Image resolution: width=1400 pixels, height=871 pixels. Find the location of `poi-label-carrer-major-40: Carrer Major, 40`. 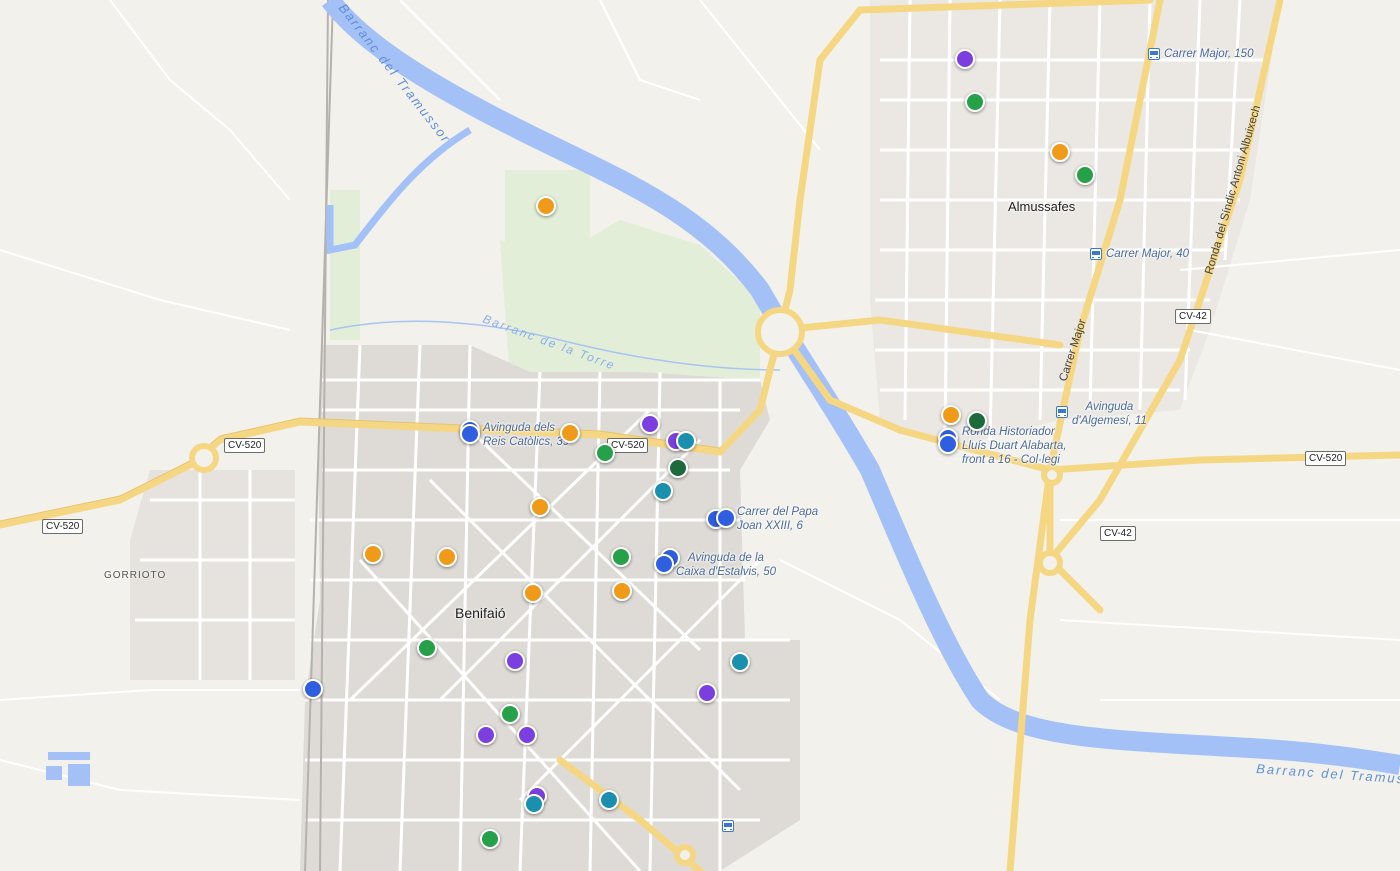

poi-label-carrer-major-40: Carrer Major, 40 is located at coordinates (1147, 254).